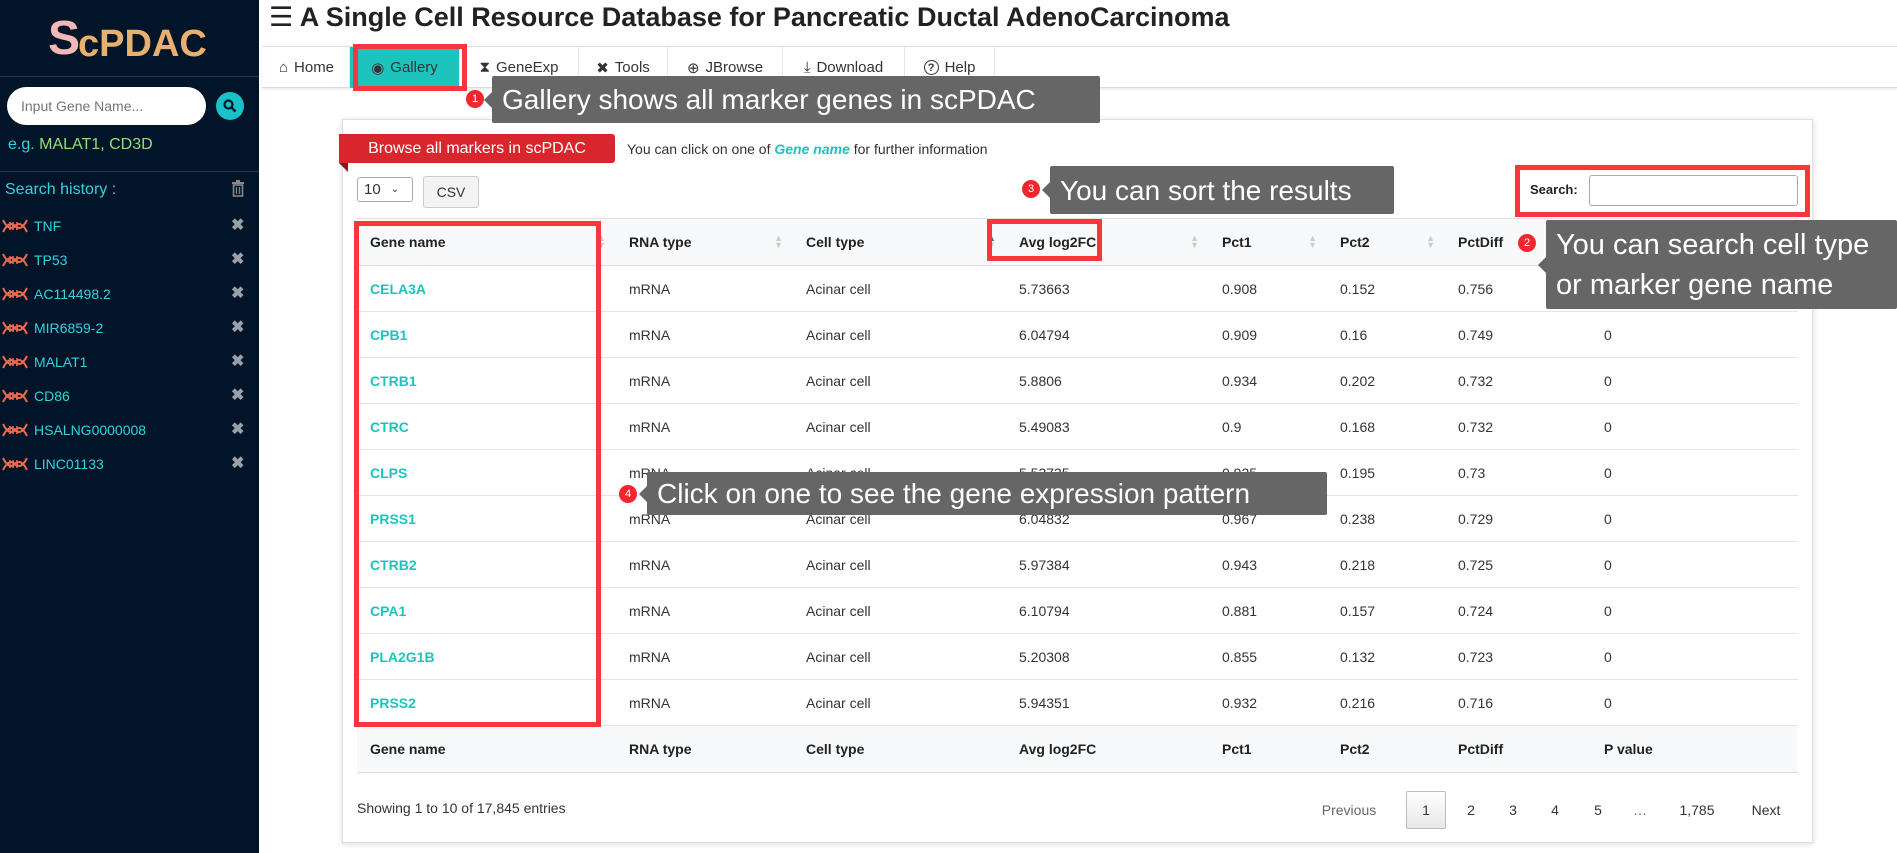 The image size is (1897, 853). I want to click on history-gene: AC114498.2, so click(72, 294).